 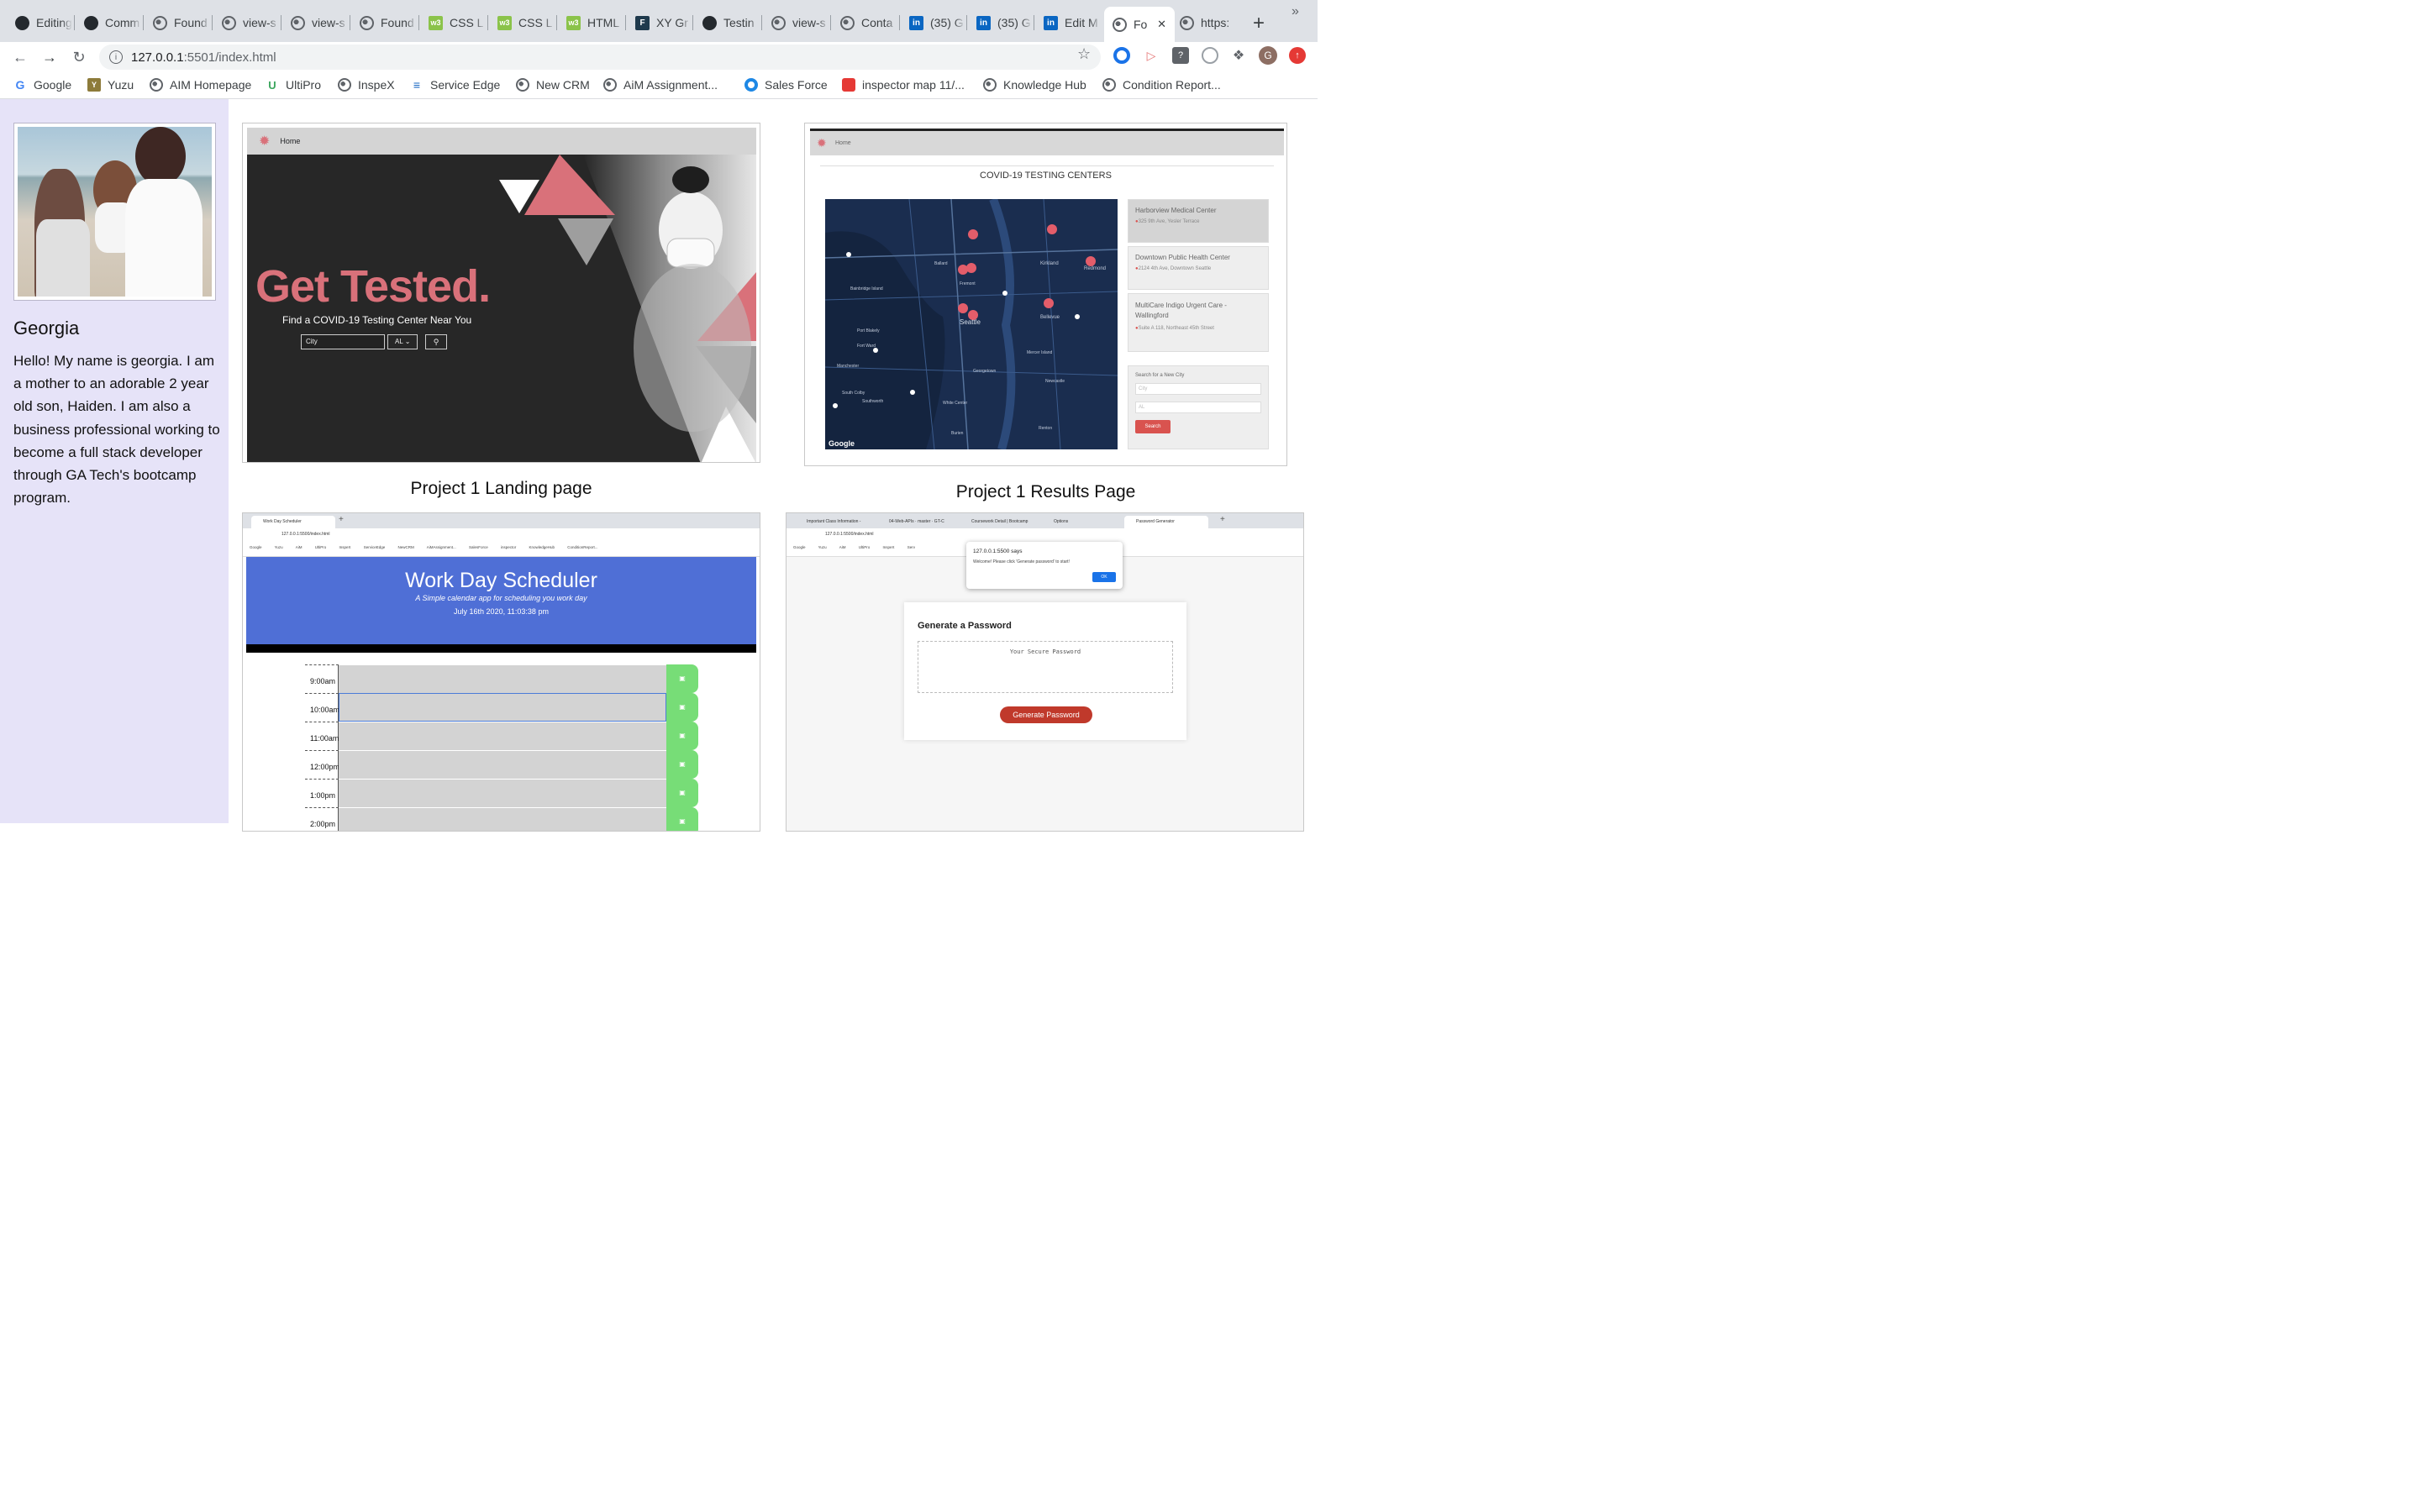 What do you see at coordinates (501, 488) in the screenshot?
I see `landing-caption: Project 1 Landing page` at bounding box center [501, 488].